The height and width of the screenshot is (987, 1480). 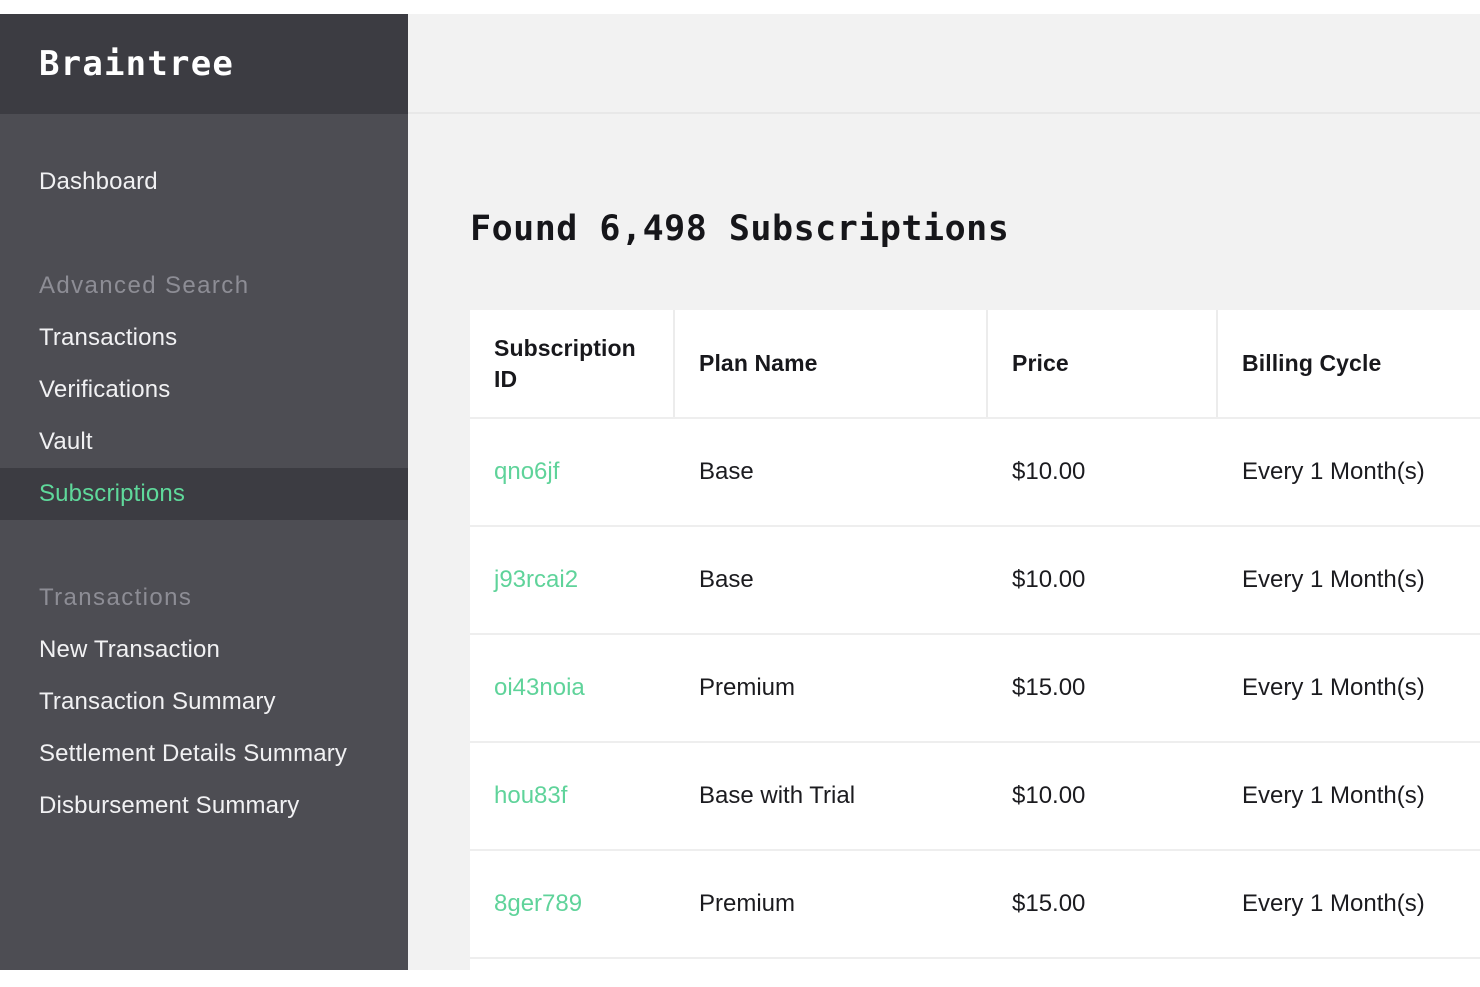 I want to click on column-header-billing-cycle: Billing Cycle, so click(x=1349, y=363).